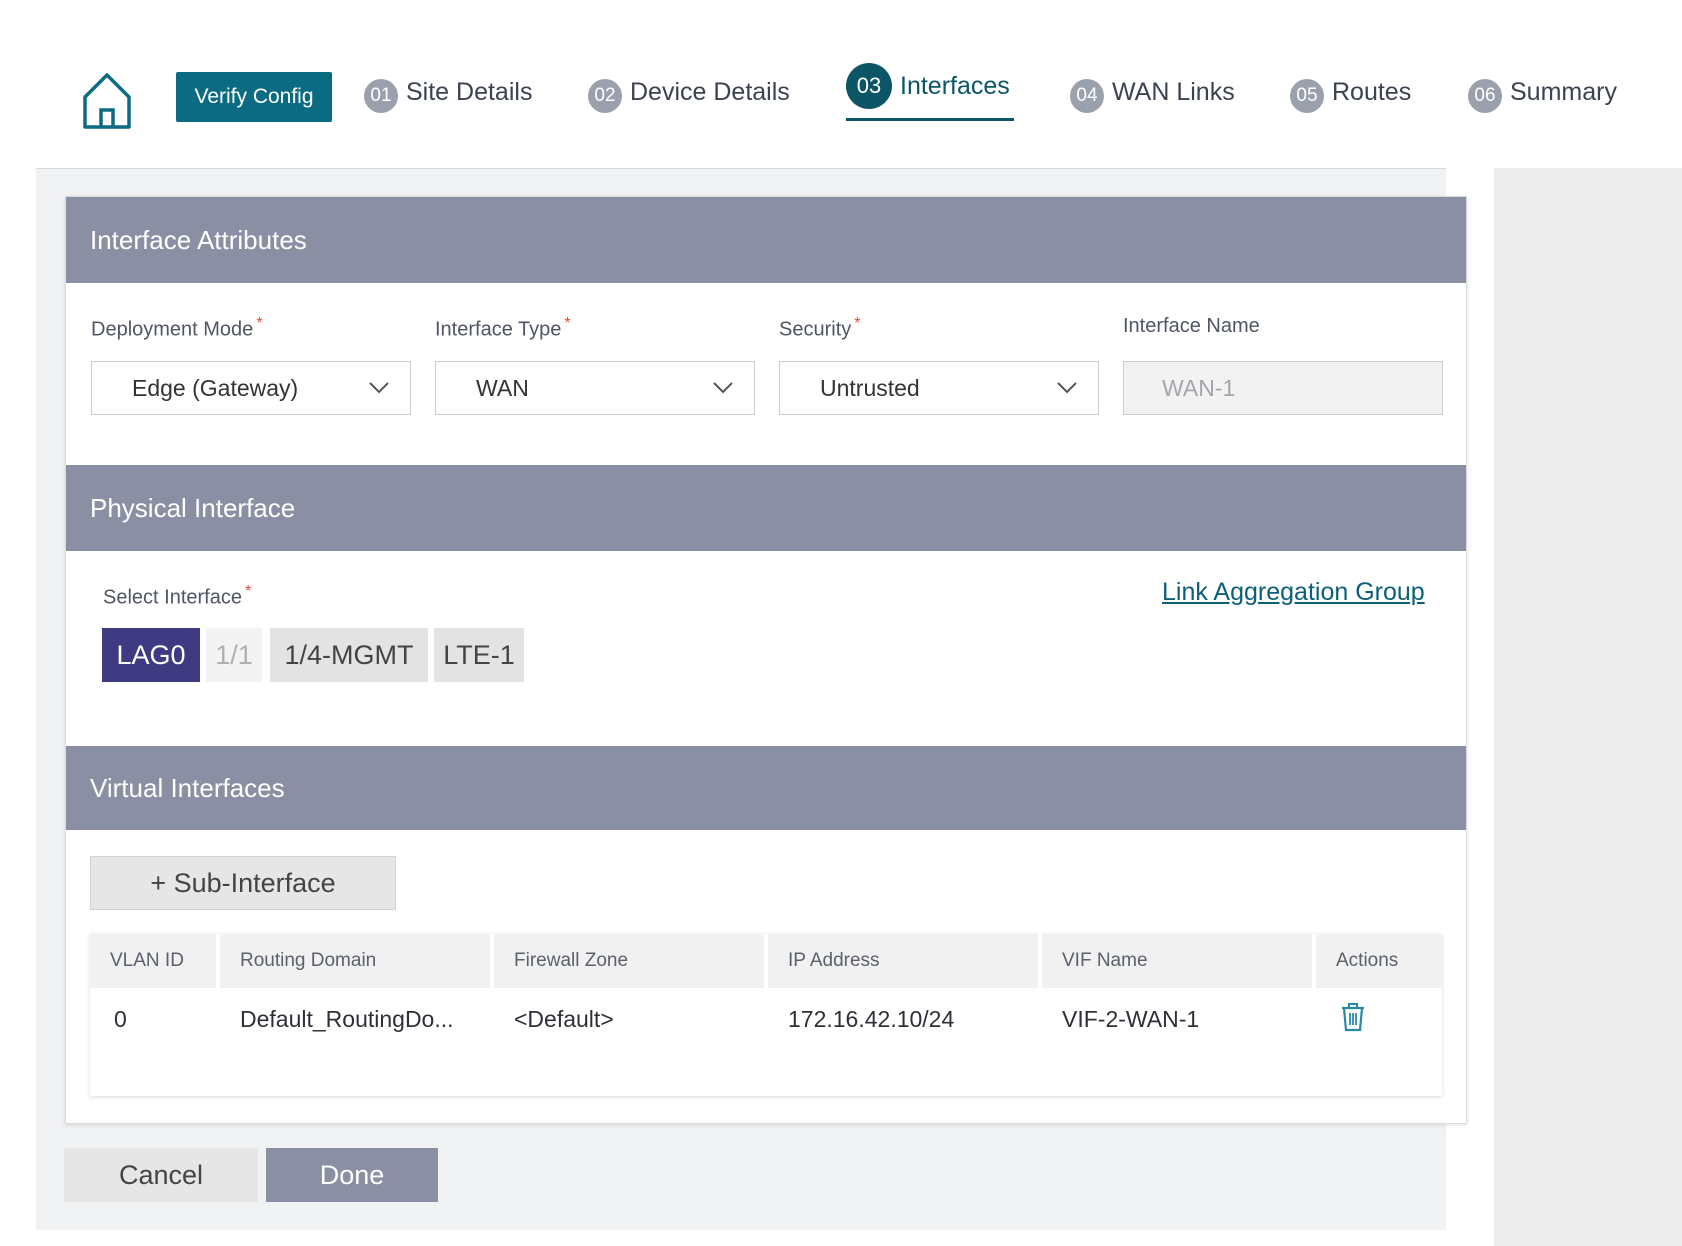 The width and height of the screenshot is (1682, 1246). Describe the element at coordinates (1372, 91) in the screenshot. I see `step-label: Routes` at that location.